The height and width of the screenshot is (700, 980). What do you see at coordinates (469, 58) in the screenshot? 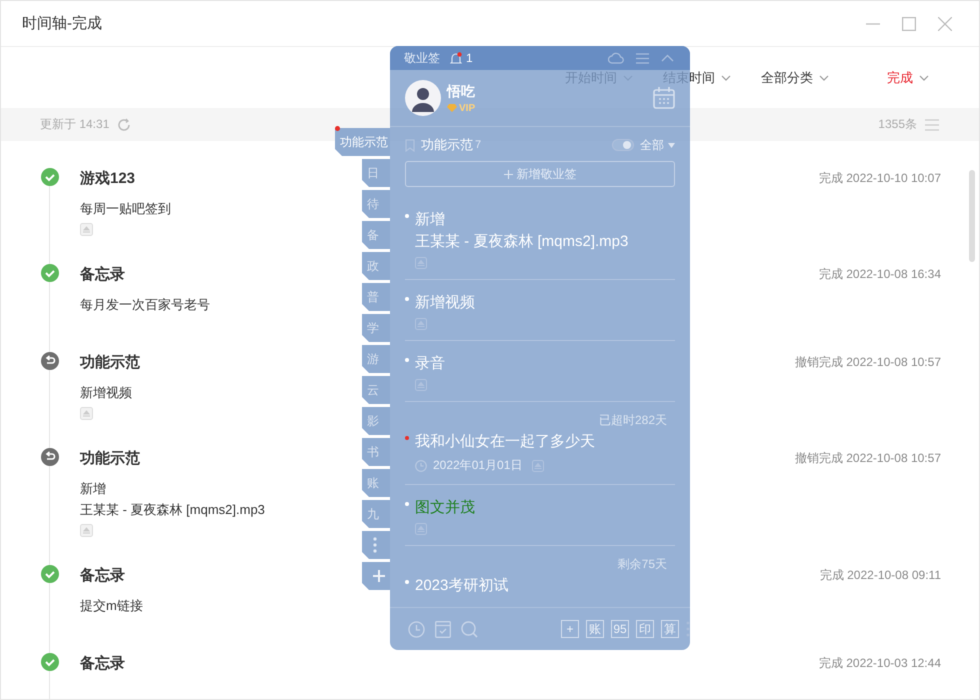
I see `notification-count: 1` at bounding box center [469, 58].